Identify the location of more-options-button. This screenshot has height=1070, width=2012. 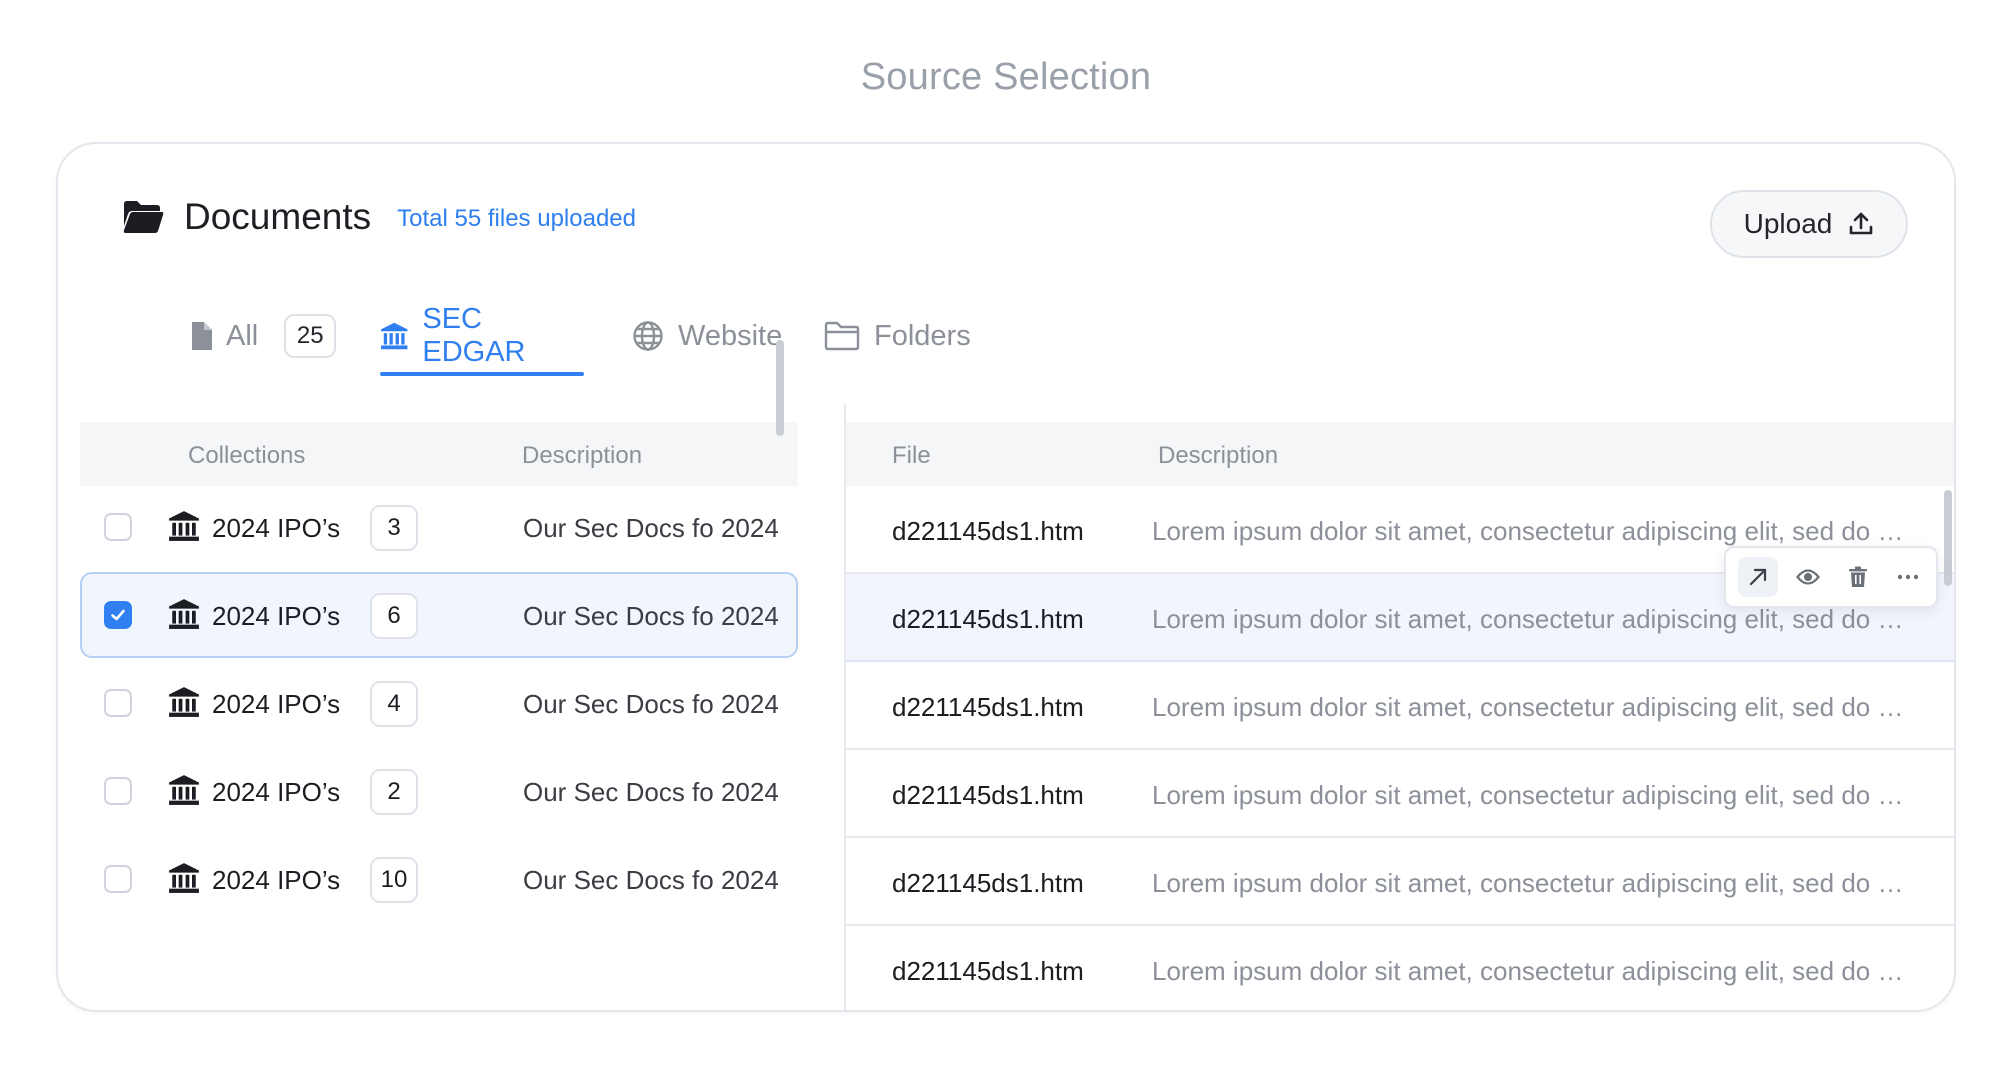
(1908, 577).